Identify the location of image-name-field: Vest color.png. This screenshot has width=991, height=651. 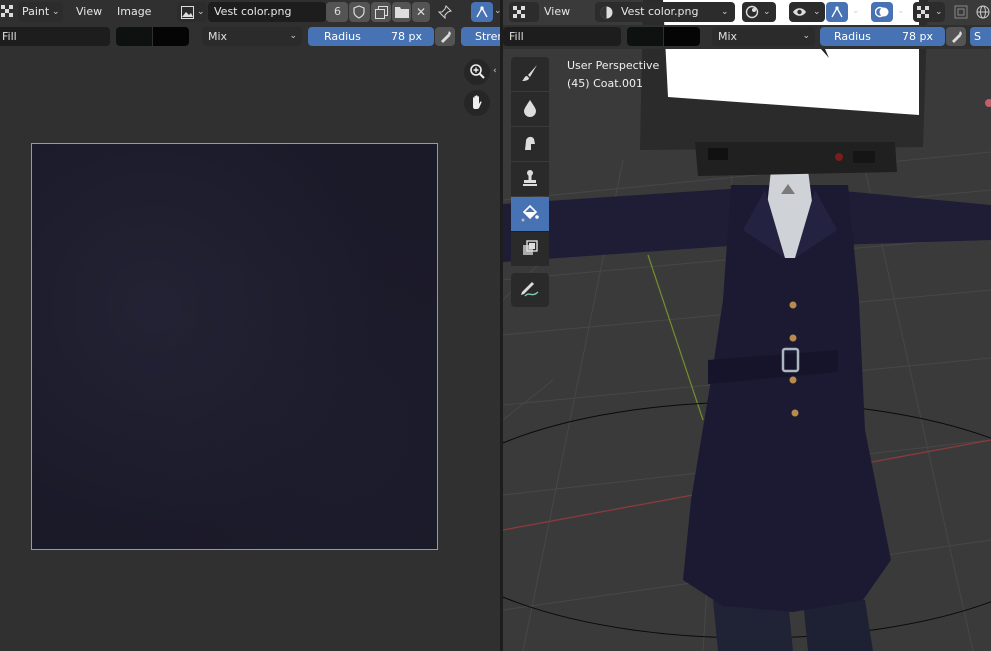
(267, 12).